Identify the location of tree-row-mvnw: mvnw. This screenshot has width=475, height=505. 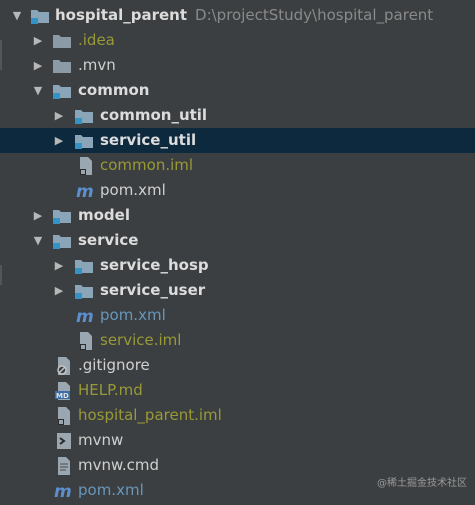
(237, 440).